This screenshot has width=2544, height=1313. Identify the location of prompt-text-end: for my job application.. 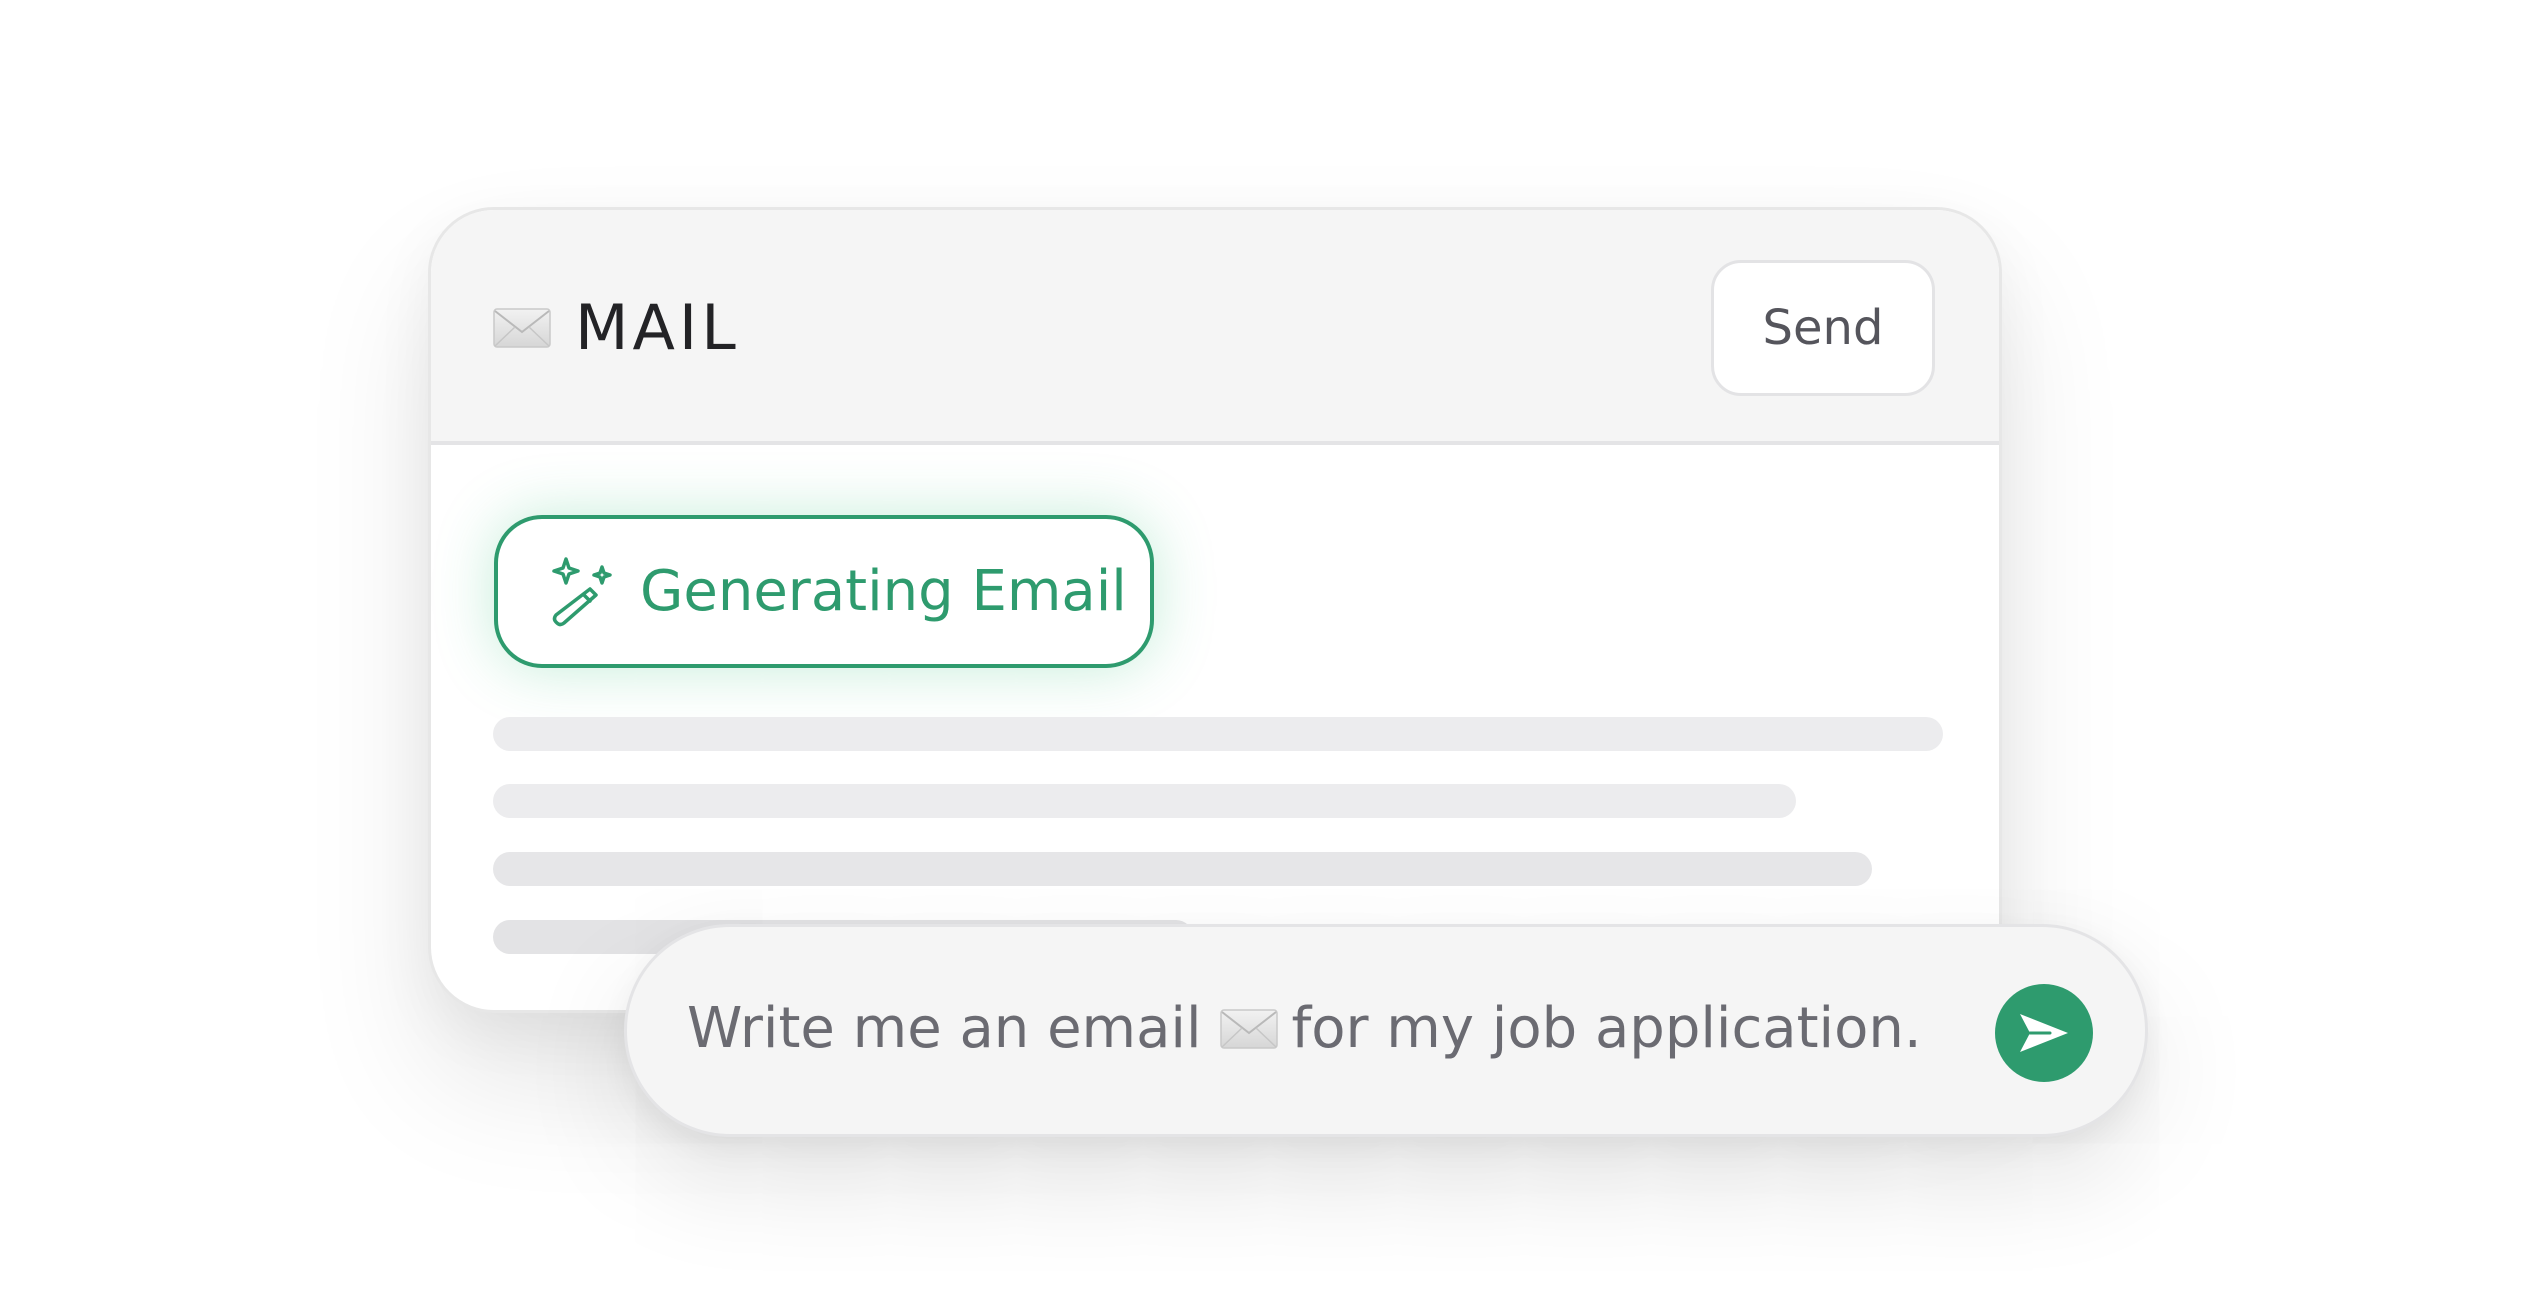
(1606, 1028).